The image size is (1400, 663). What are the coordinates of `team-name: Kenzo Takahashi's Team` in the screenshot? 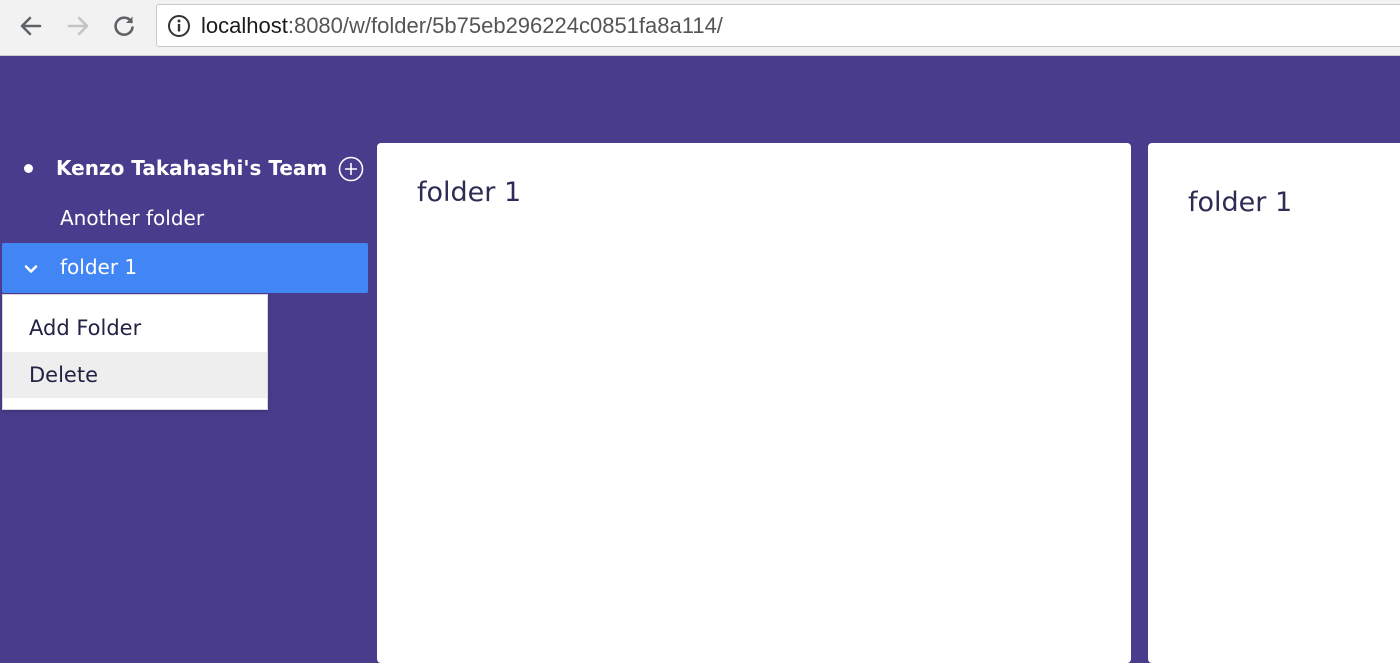 It's located at (192, 168).